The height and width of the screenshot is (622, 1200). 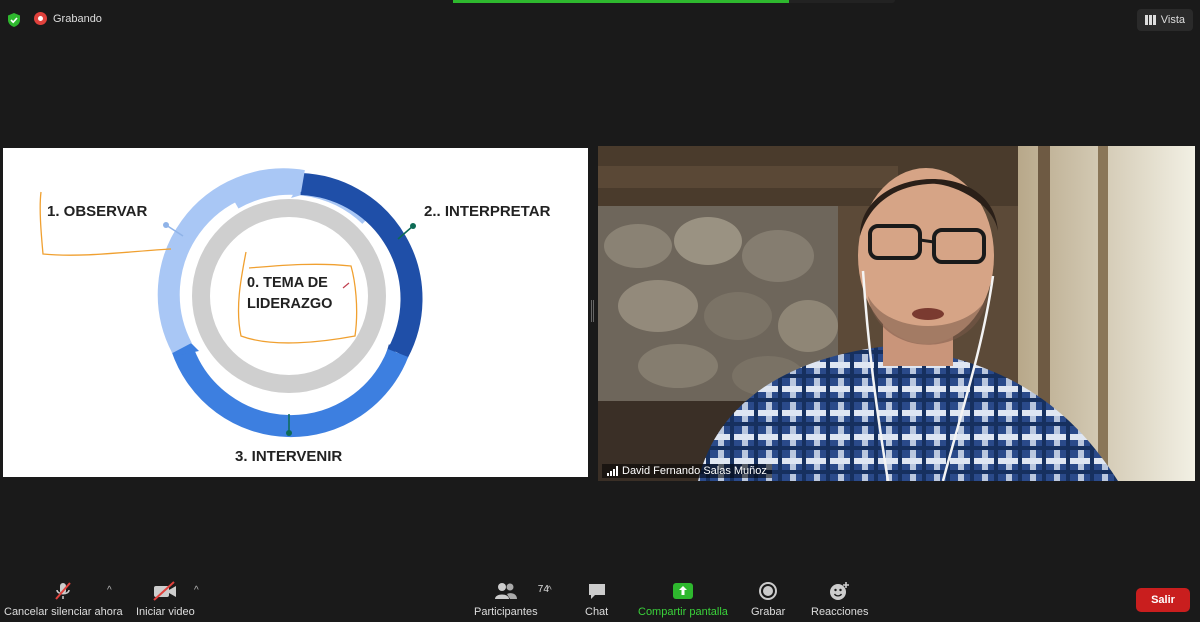 I want to click on shield-icon, so click(x=14, y=20).